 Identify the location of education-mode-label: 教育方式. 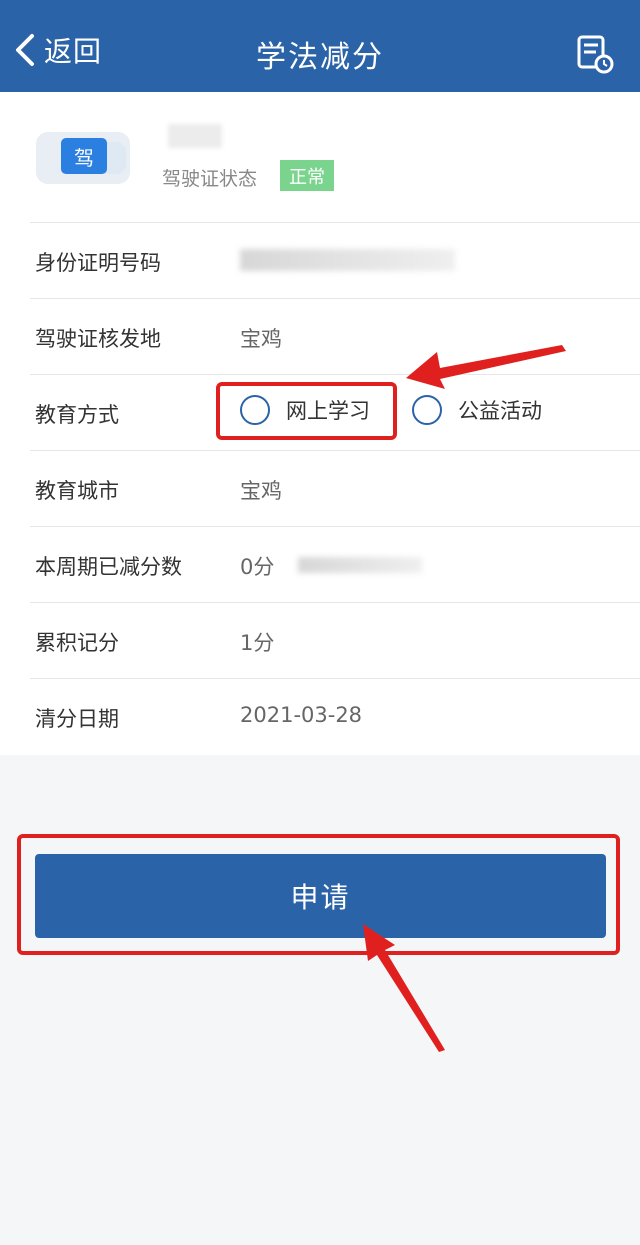
(77, 415).